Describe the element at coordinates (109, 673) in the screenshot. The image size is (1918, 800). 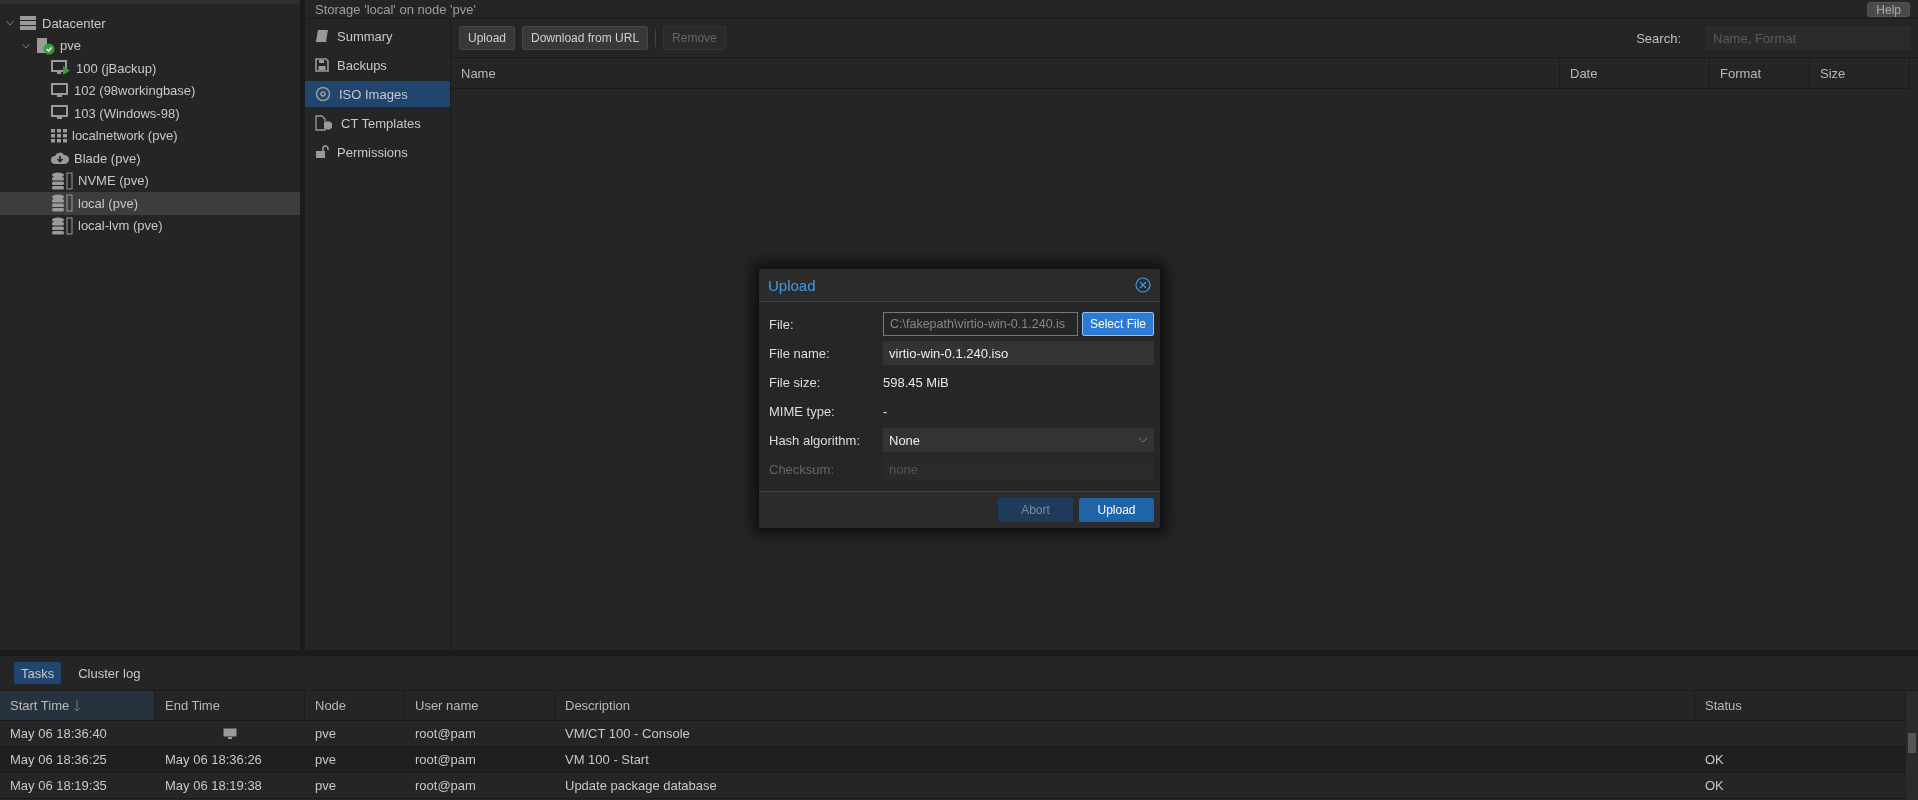
I see `tab: Cluster log` at that location.